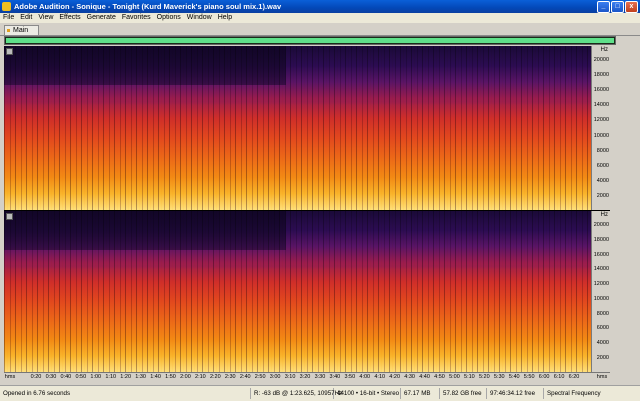 The height and width of the screenshot is (401, 640). I want to click on menu-window: Window, so click(199, 18).